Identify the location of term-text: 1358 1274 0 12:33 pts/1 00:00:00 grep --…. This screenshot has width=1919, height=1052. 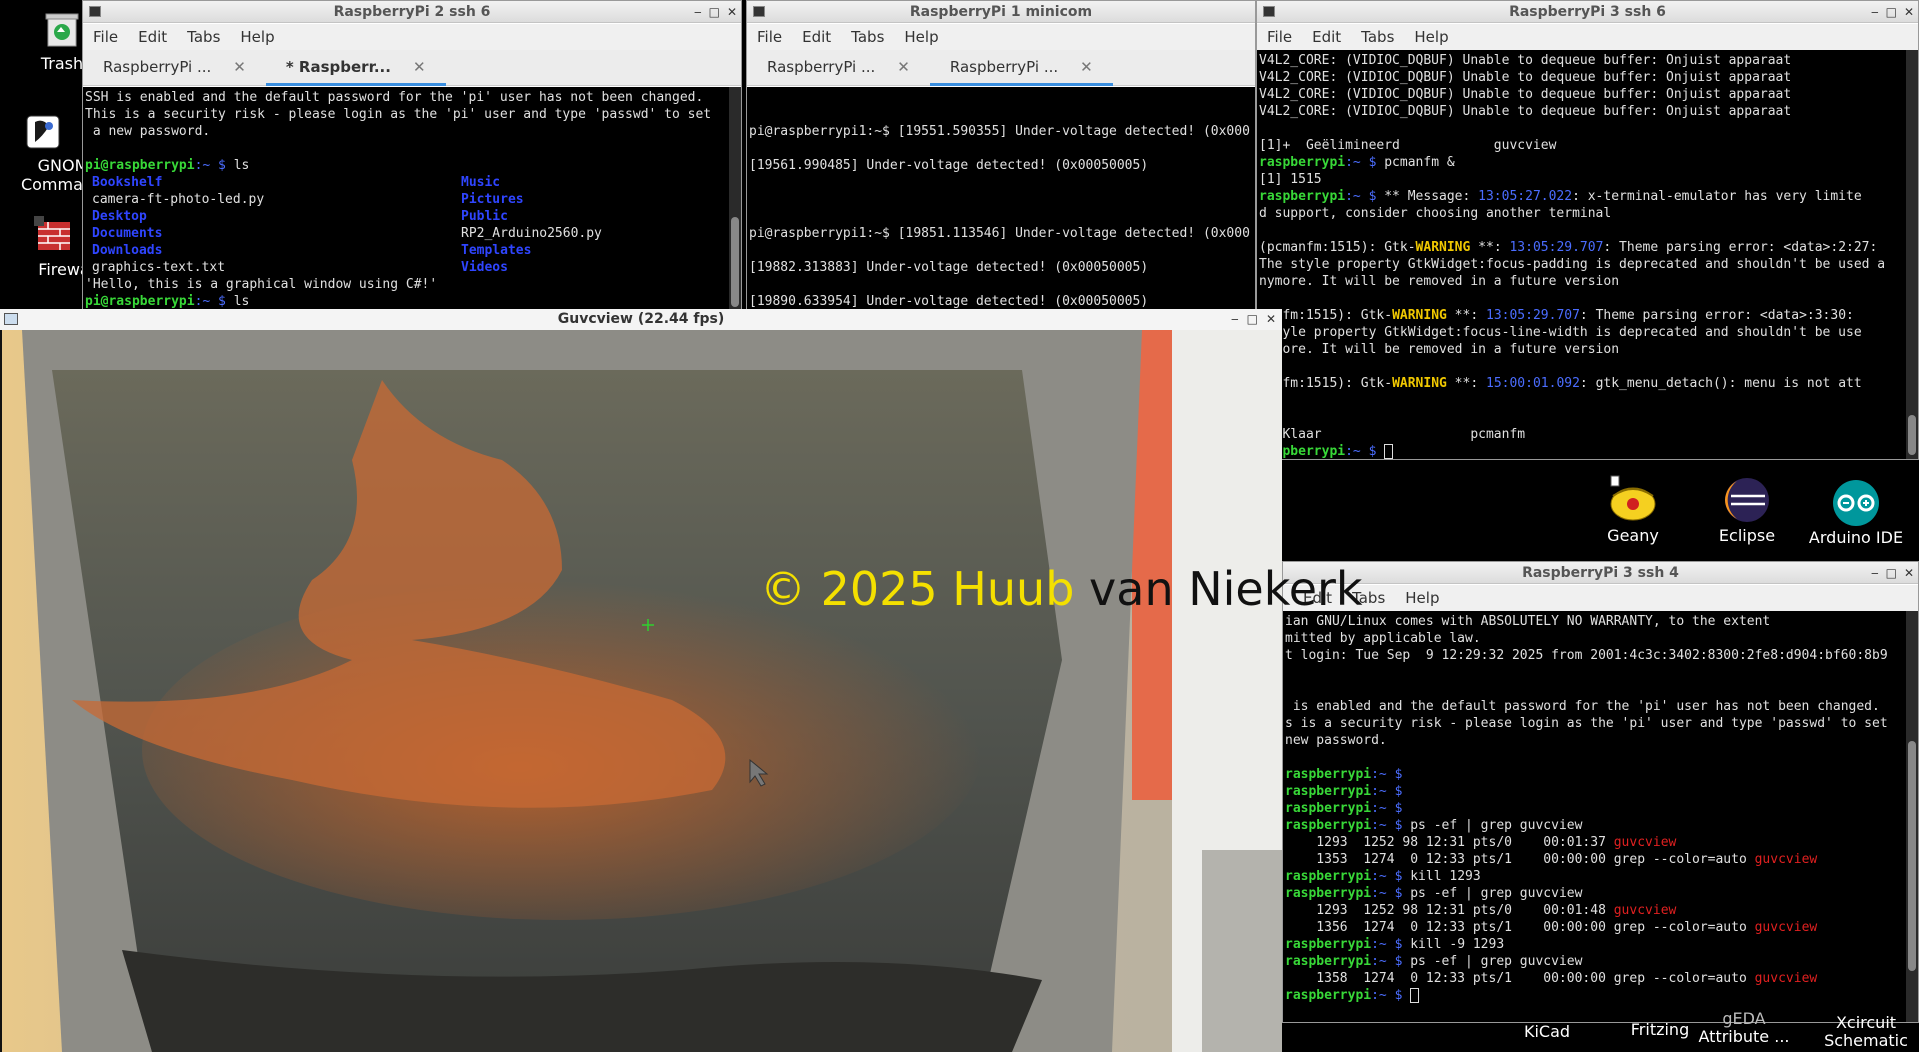
(1520, 978).